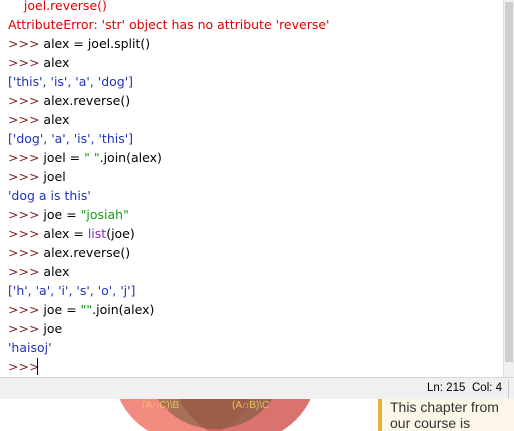 The width and height of the screenshot is (514, 431). I want to click on code-text: joe, so click(53, 328).